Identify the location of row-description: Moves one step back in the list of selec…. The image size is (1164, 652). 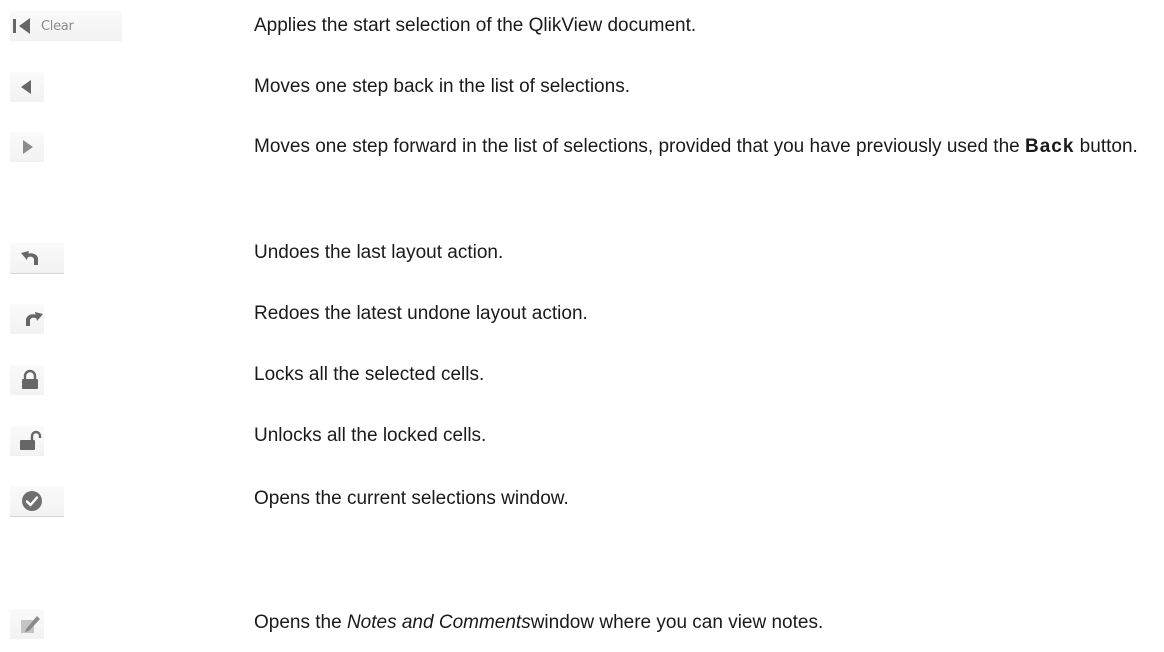
(442, 86).